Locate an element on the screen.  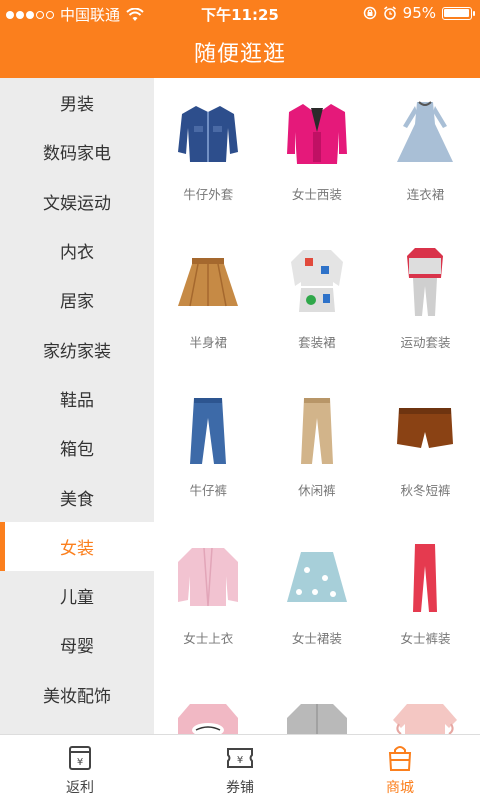
sidebar-item-label: 男装 is located at coordinates (77, 105).